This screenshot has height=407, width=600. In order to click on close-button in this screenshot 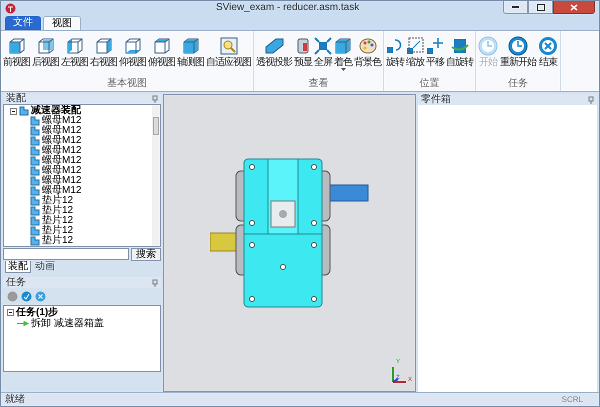, I will do `click(574, 7)`.